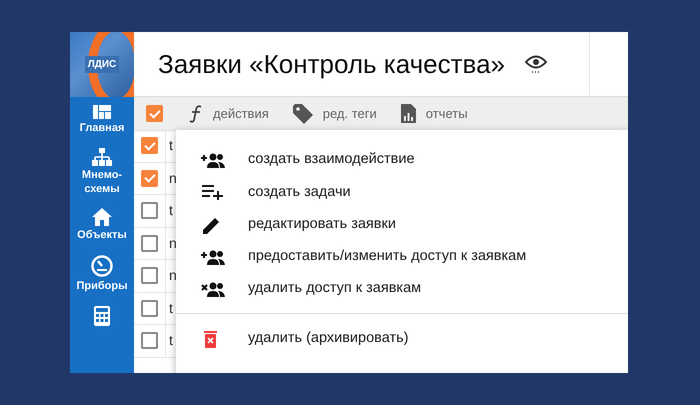  I want to click on toolbar-button: действия, so click(229, 114).